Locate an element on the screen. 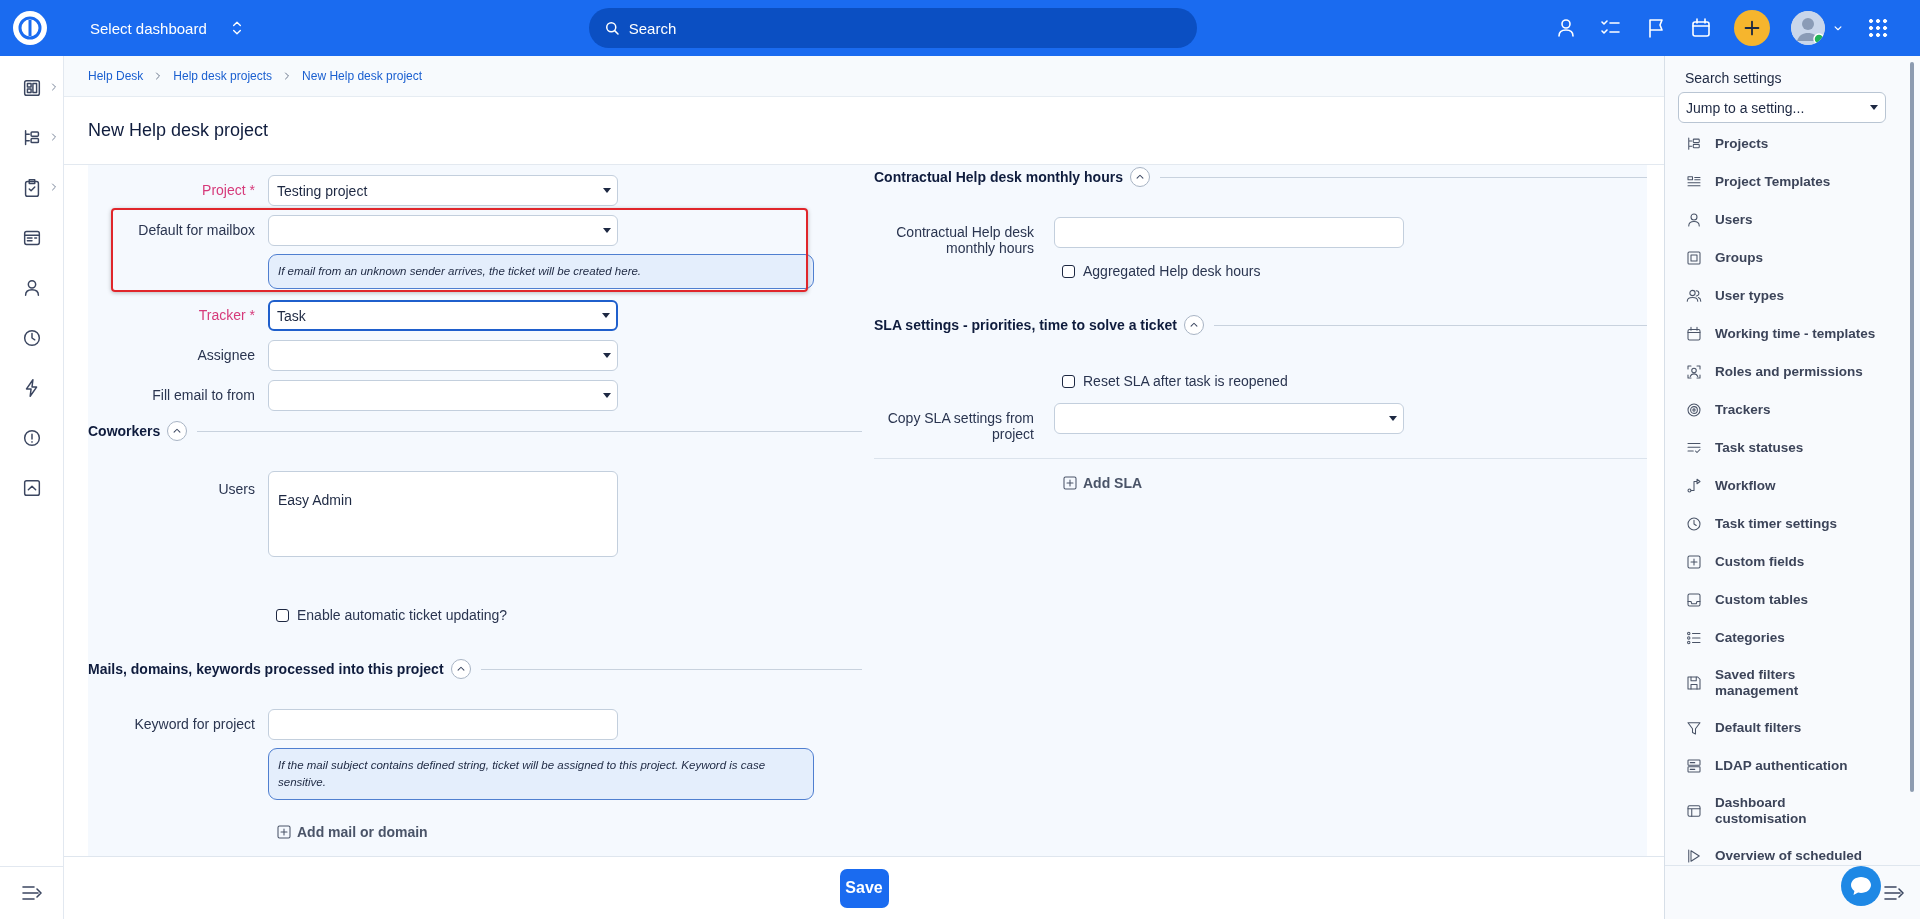 The width and height of the screenshot is (1920, 919). chat-button is located at coordinates (1861, 886).